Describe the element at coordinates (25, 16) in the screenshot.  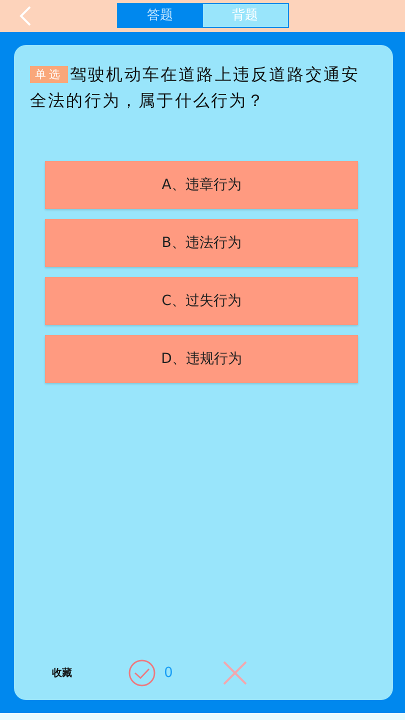
I see `back-icon` at that location.